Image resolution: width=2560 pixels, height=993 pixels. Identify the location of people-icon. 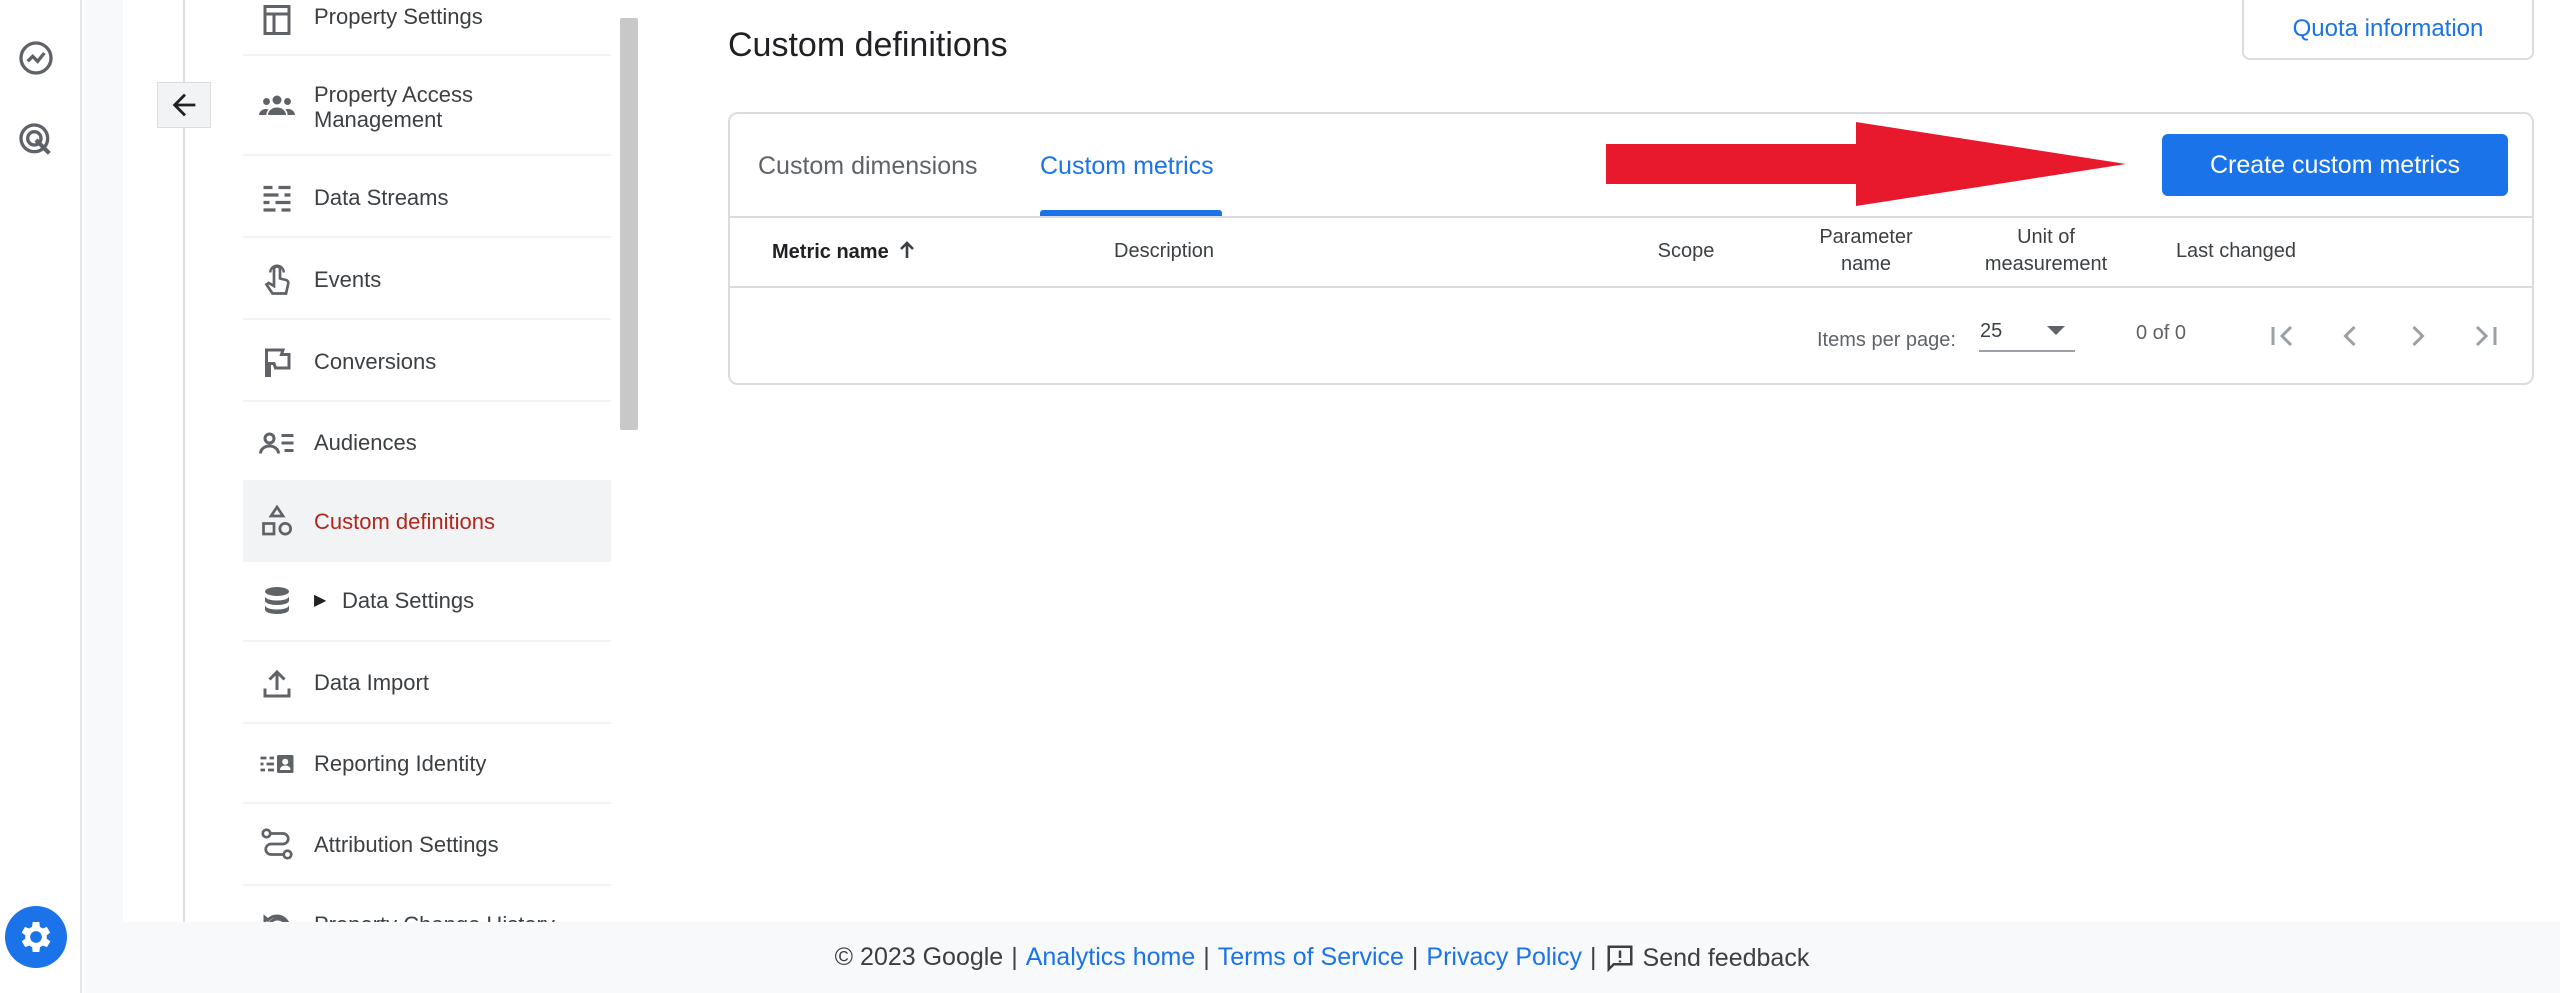
(277, 106).